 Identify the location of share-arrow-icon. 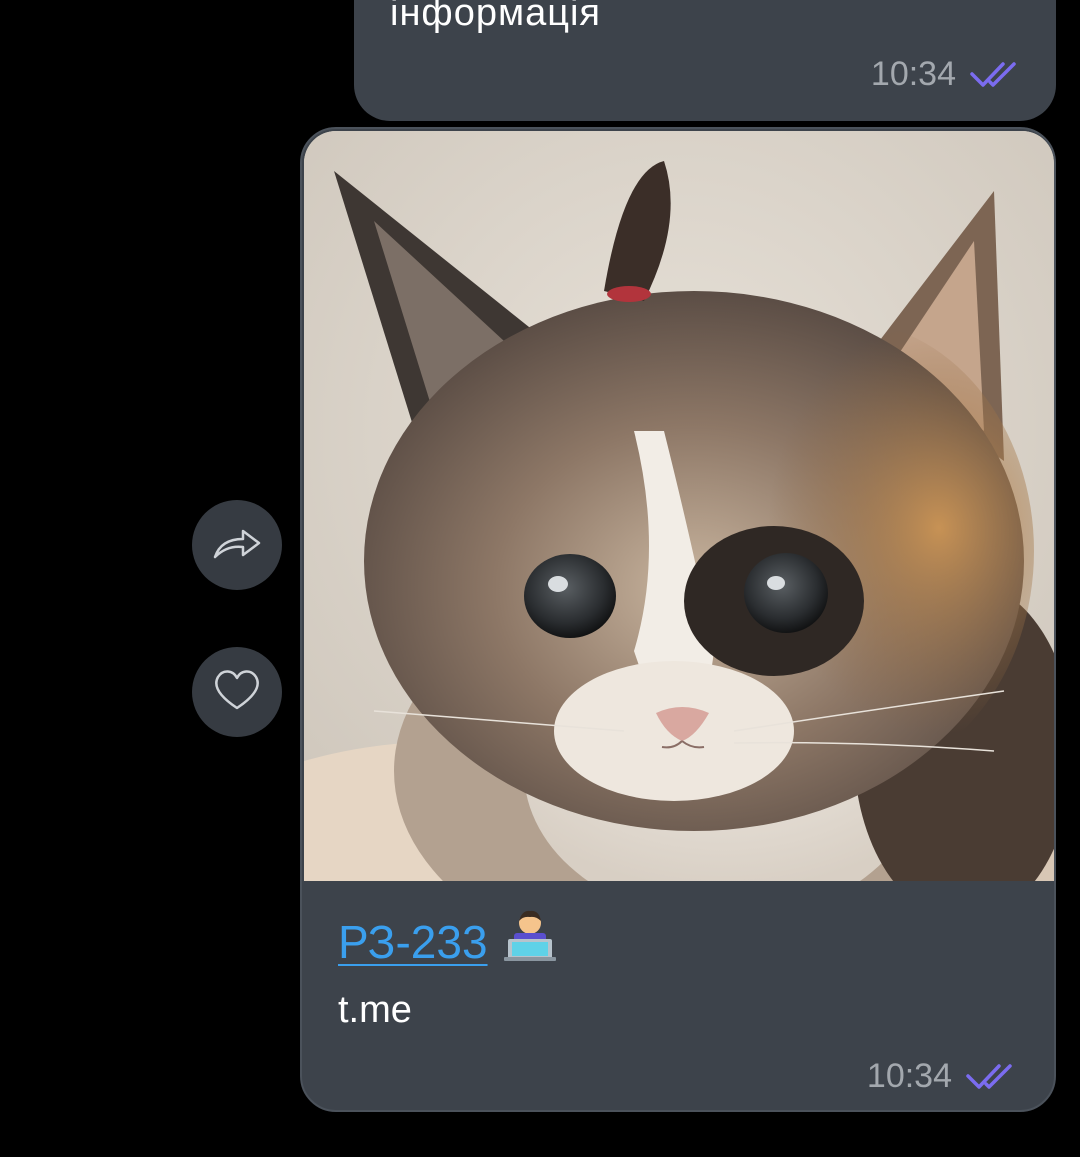
(237, 545).